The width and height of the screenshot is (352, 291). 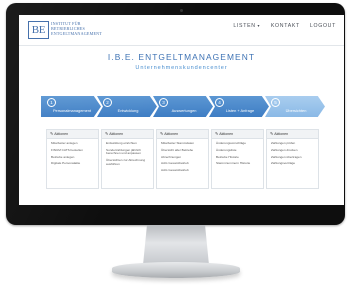 I want to click on card-action-link: Änderungsvorschläge, so click(x=239, y=143).